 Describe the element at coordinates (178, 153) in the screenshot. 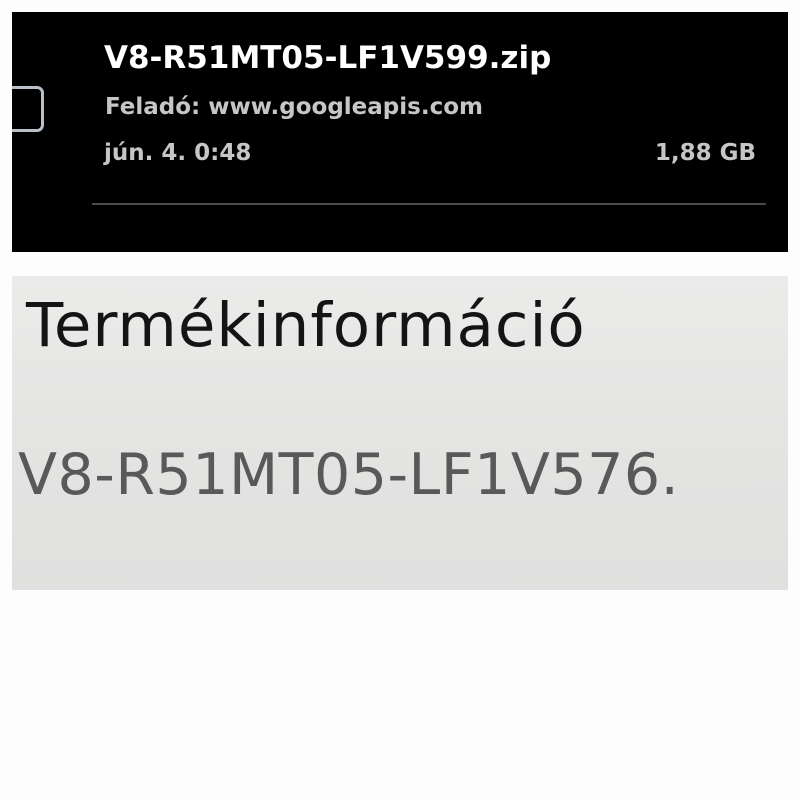

I see `file-date: jún. 4. 0:48` at that location.